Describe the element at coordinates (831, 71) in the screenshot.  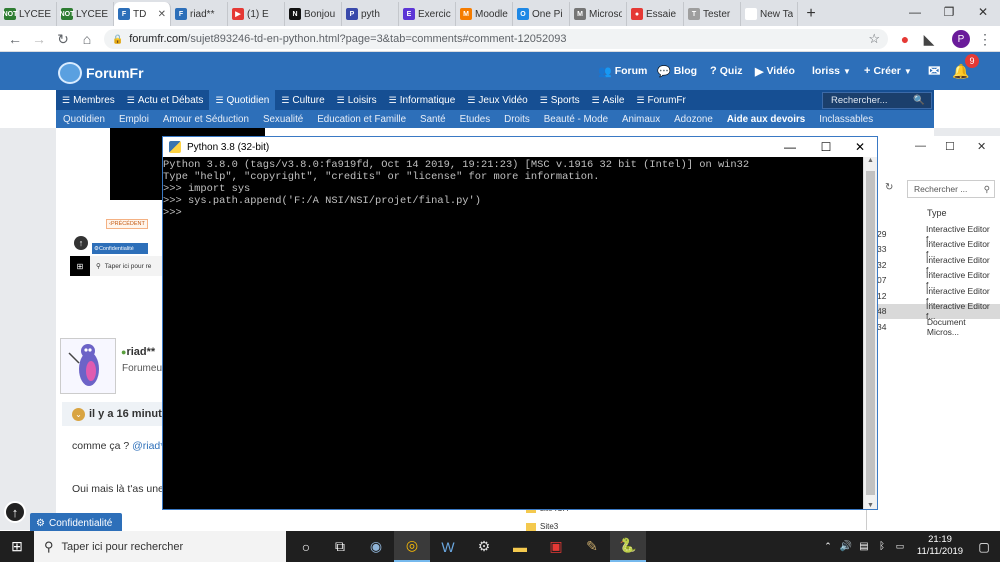
I see `user-menu: loriss ▼` at that location.